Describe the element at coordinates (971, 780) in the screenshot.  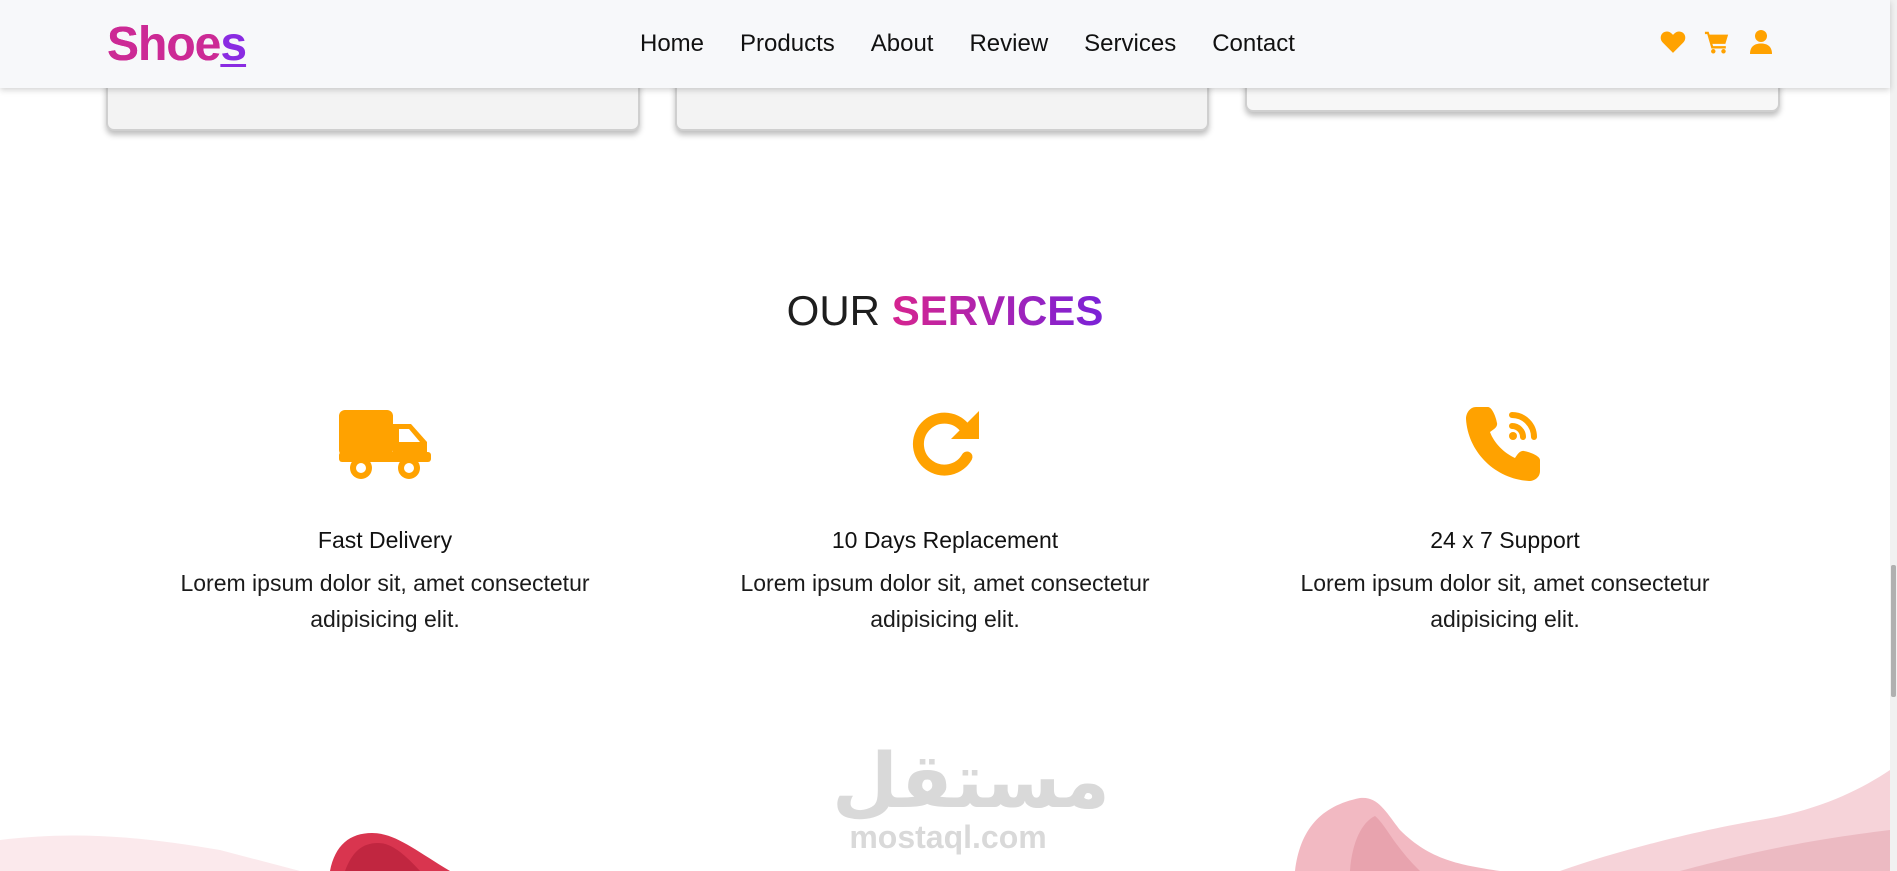
I see `watermark-arabic: مستقل` at that location.